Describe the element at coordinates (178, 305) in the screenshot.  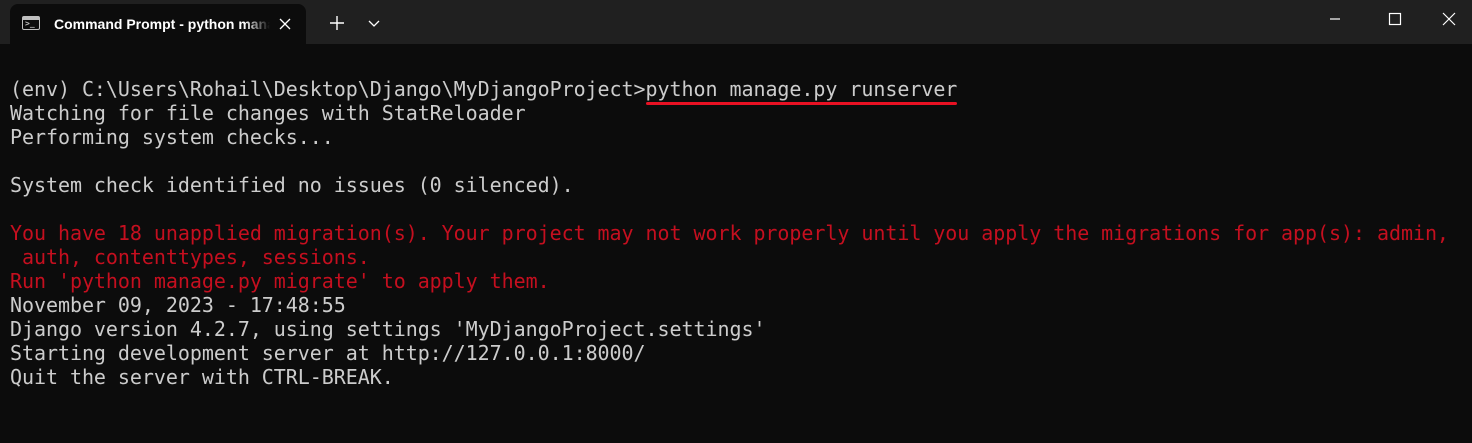
I see `output-line: November 09, 2023 - 17:48:55` at that location.